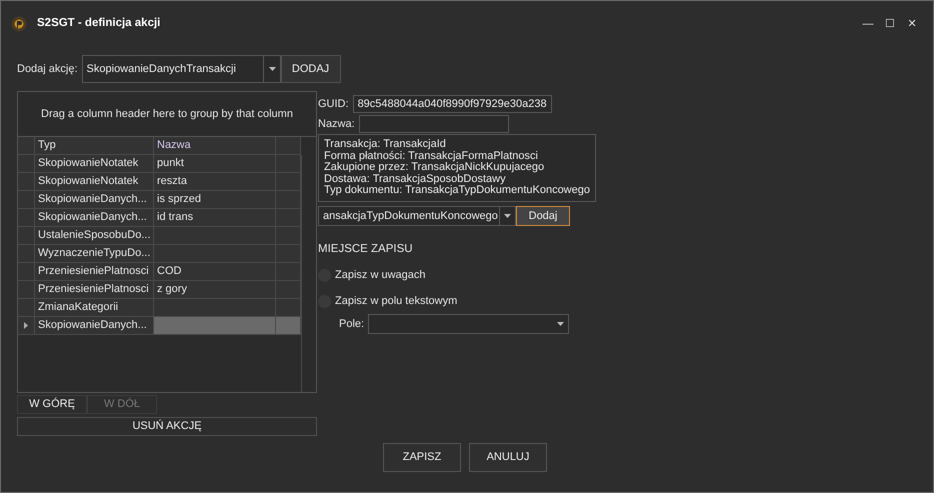 This screenshot has height=493, width=934. Describe the element at coordinates (98, 24) in the screenshot. I see `window-title: S2SGT - definicja akcji` at that location.